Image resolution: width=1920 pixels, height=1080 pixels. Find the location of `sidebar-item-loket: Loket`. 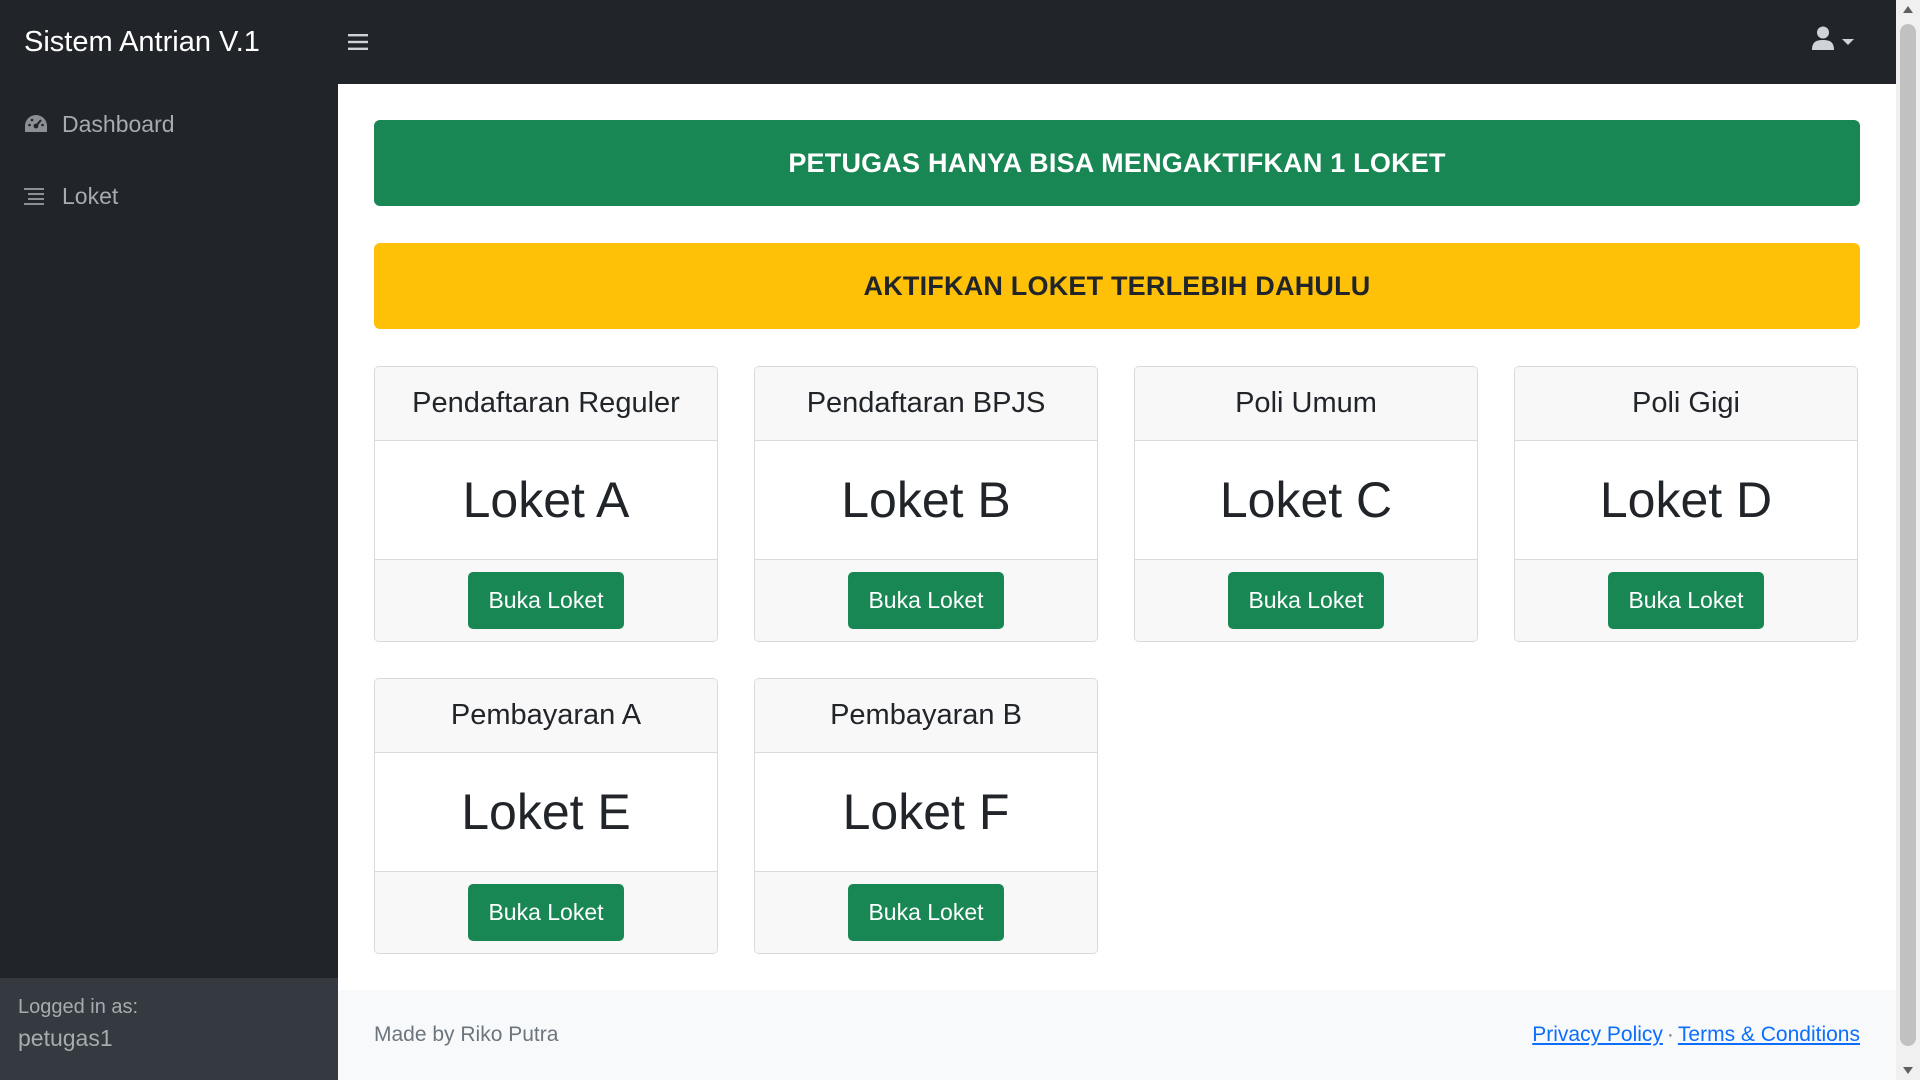

sidebar-item-loket: Loket is located at coordinates (169, 196).